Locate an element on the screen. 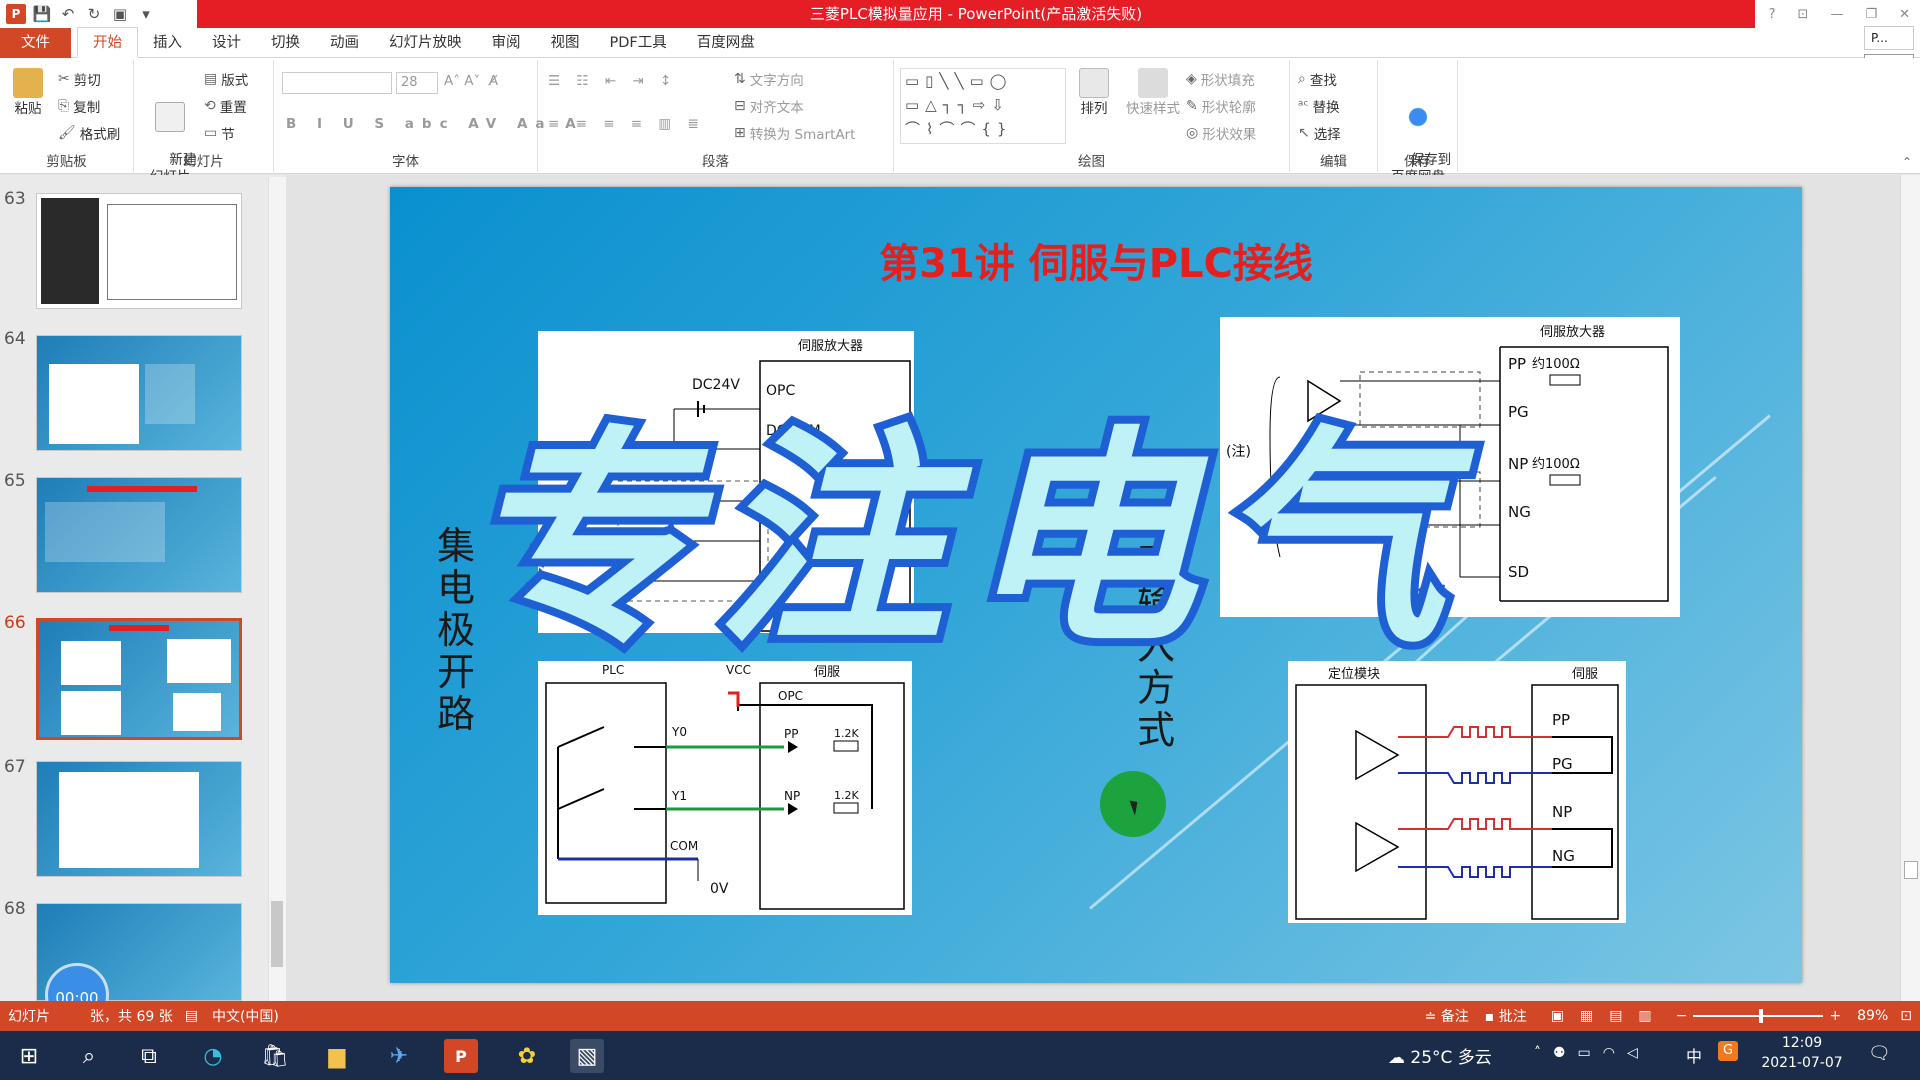 The width and height of the screenshot is (1920, 1080). shapes-gallery: ▭▯╲╲▭◯ ▭△┐┐⇨⇩ ⌒⌇⌒⌒{} is located at coordinates (983, 106).